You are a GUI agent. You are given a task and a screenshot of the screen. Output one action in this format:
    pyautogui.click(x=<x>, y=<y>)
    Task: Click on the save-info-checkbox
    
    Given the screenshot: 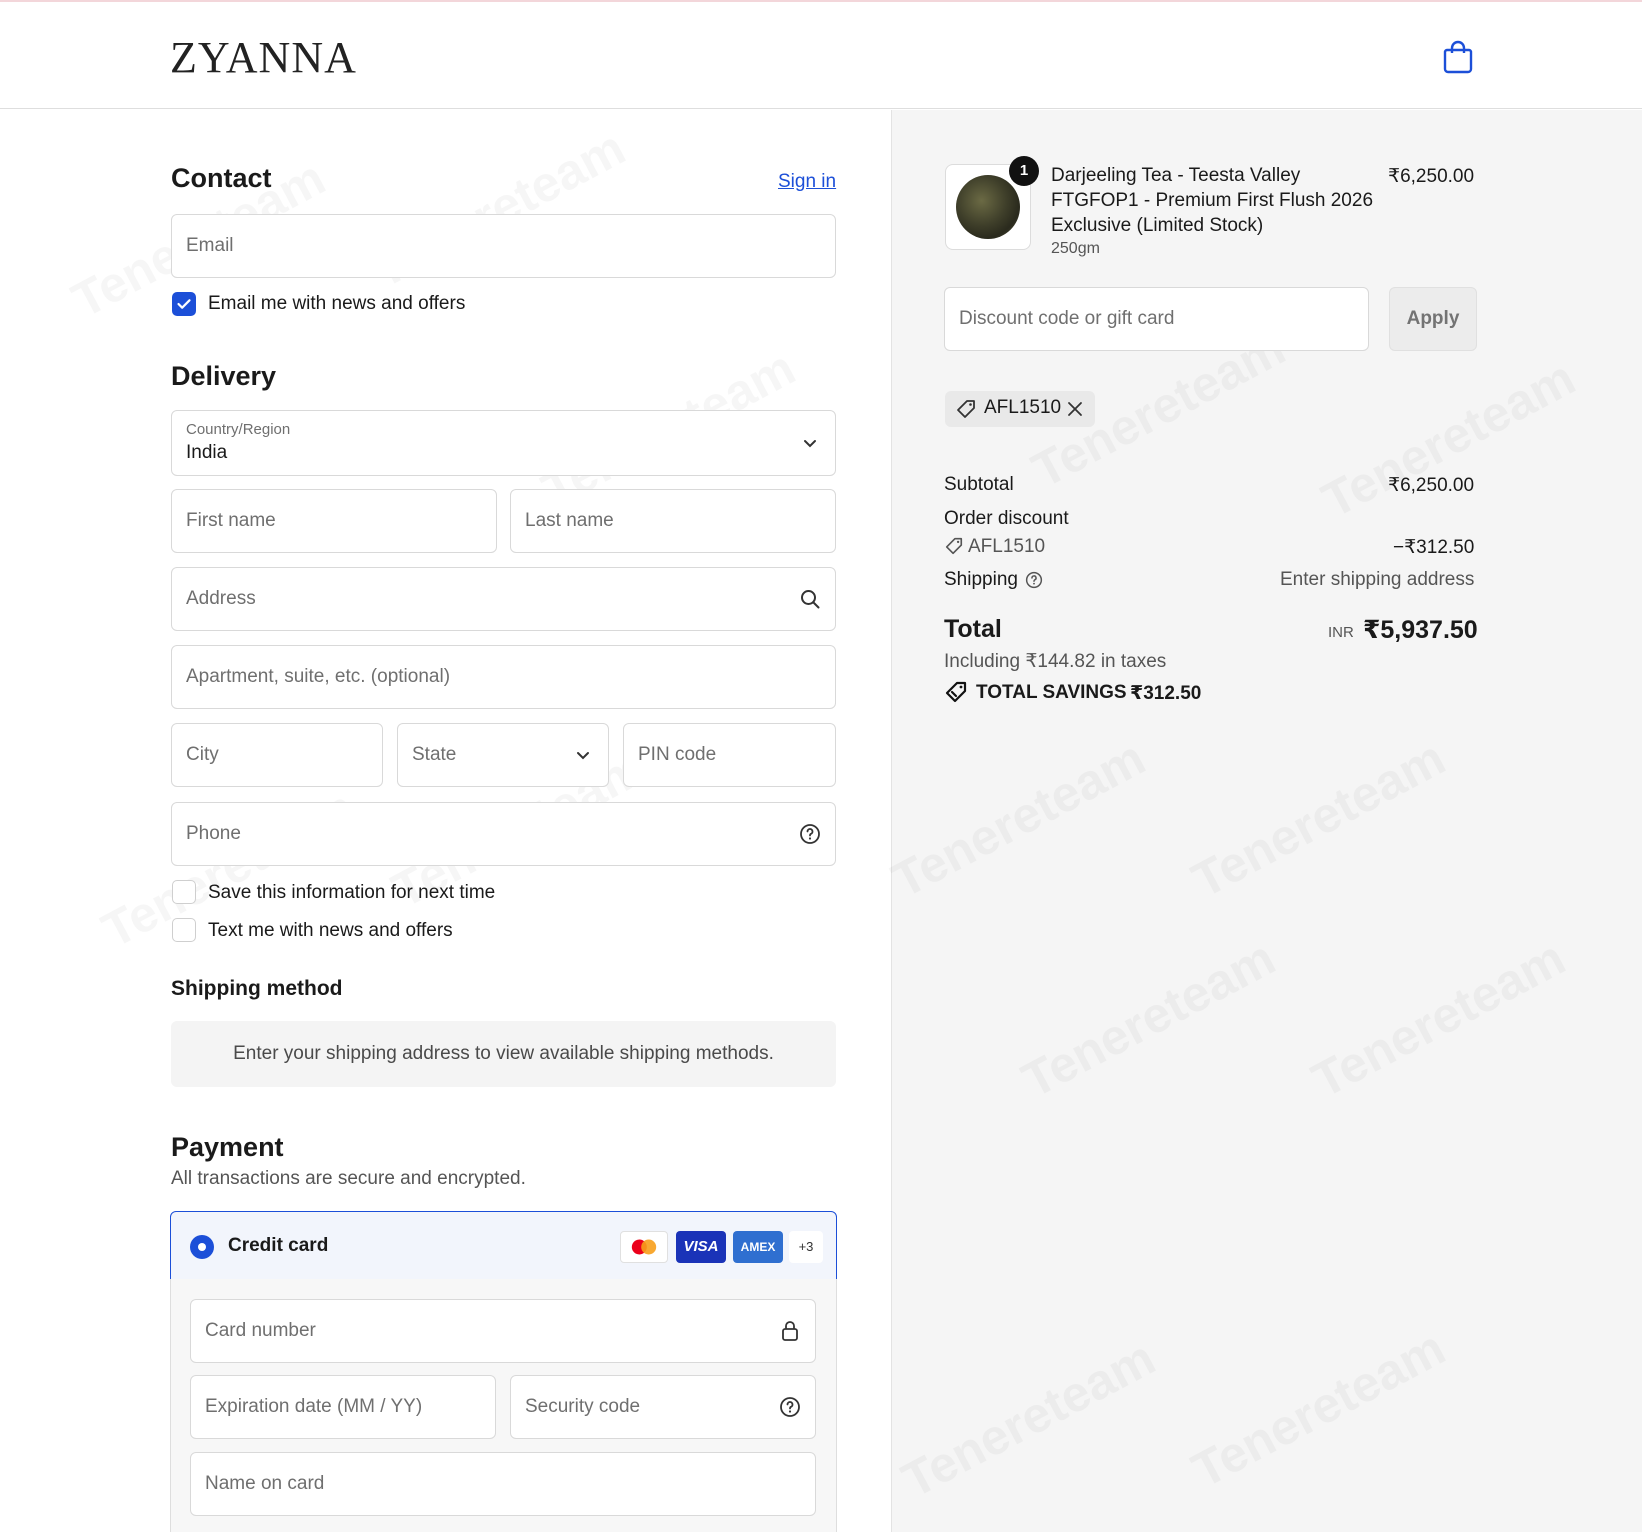 What is the action you would take?
    pyautogui.click(x=184, y=892)
    